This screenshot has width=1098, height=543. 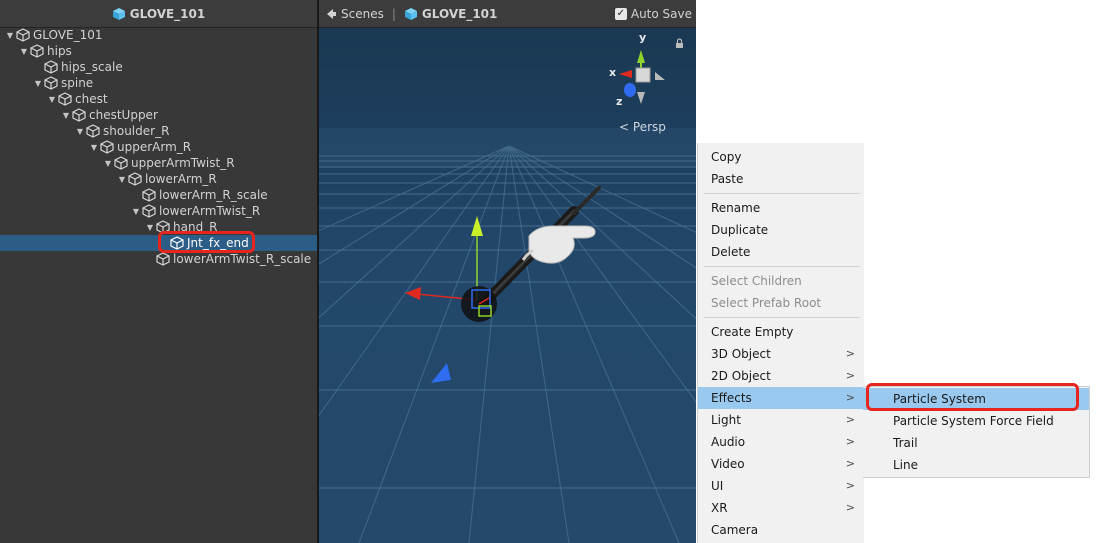 I want to click on menu-item-select-children: Select Children, so click(x=781, y=281).